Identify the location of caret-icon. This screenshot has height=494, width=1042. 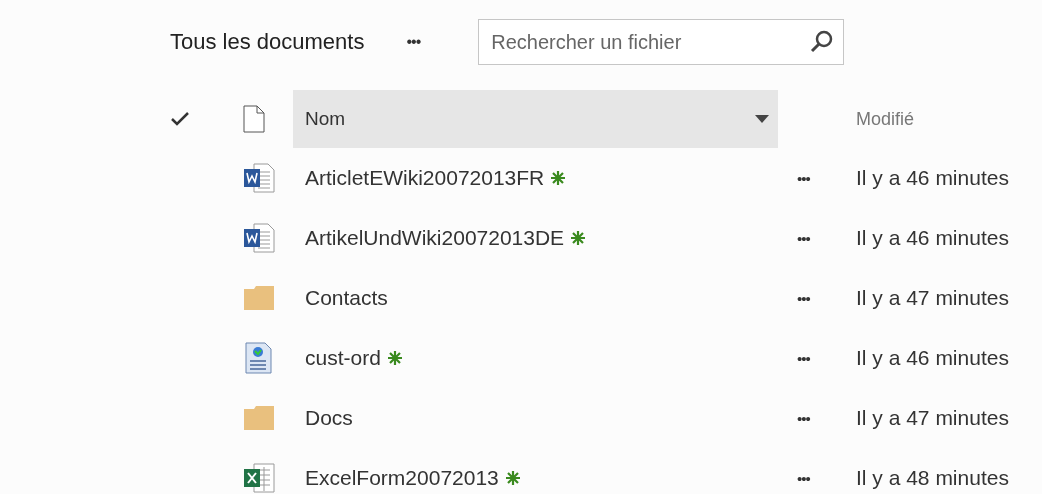
(762, 119).